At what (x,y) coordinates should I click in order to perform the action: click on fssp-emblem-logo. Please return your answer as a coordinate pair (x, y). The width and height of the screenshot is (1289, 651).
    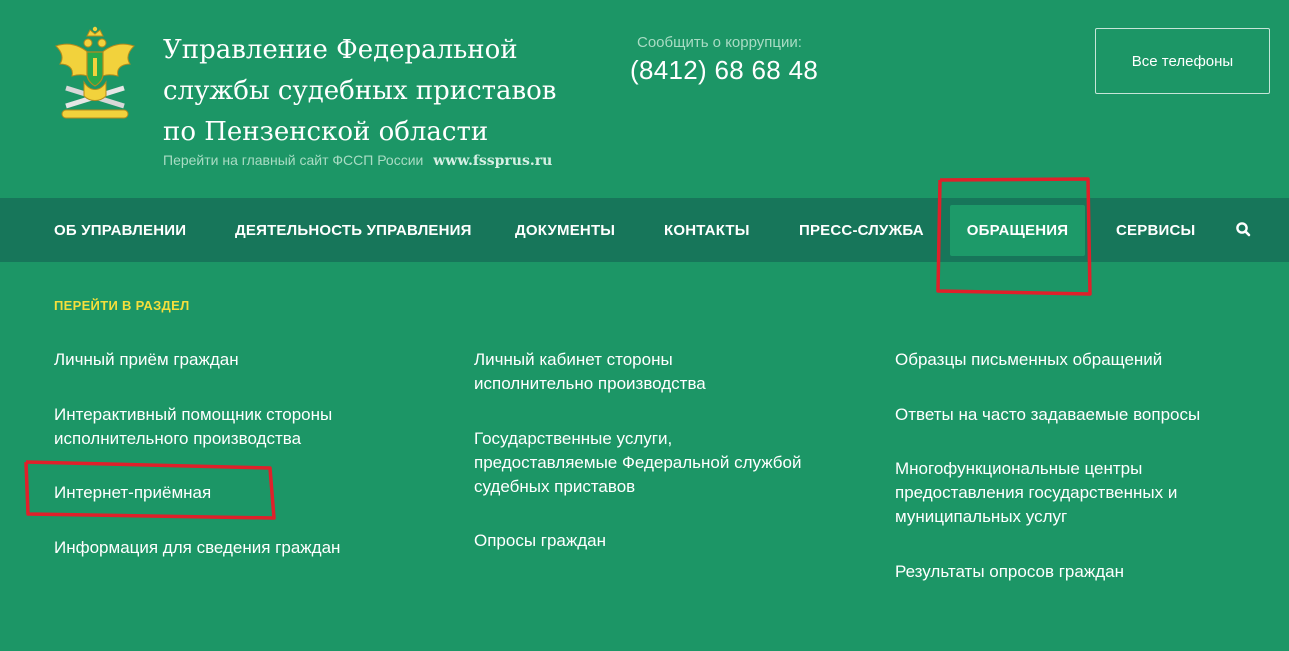
    Looking at the image, I should click on (95, 75).